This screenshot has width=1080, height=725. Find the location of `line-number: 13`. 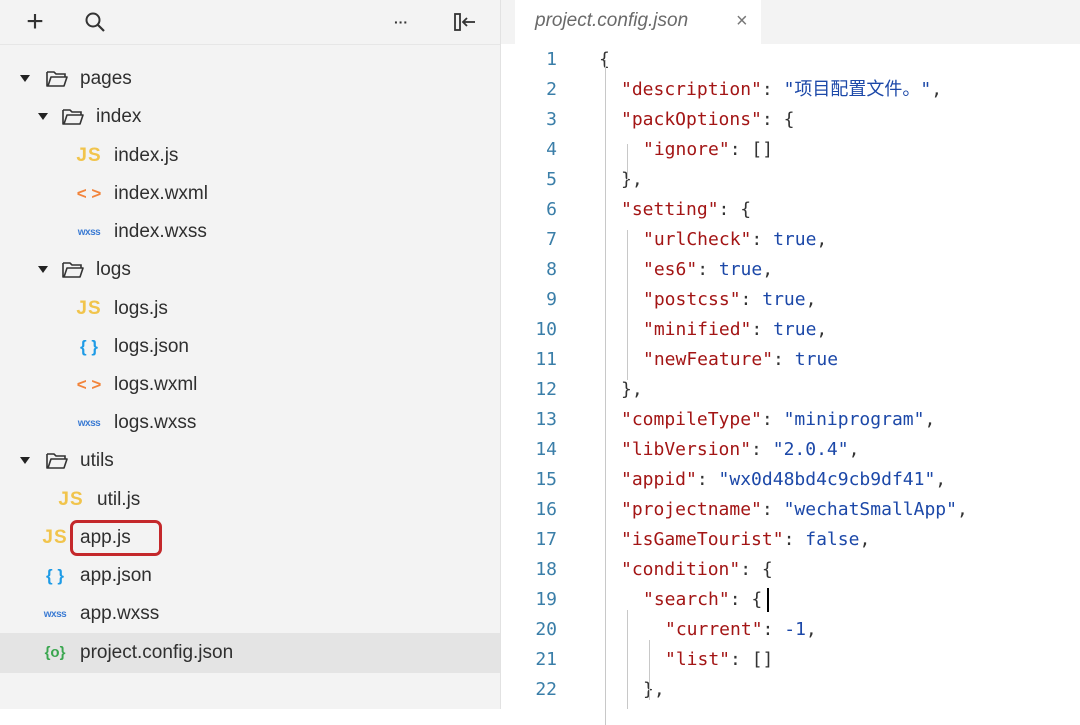

line-number: 13 is located at coordinates (546, 419).